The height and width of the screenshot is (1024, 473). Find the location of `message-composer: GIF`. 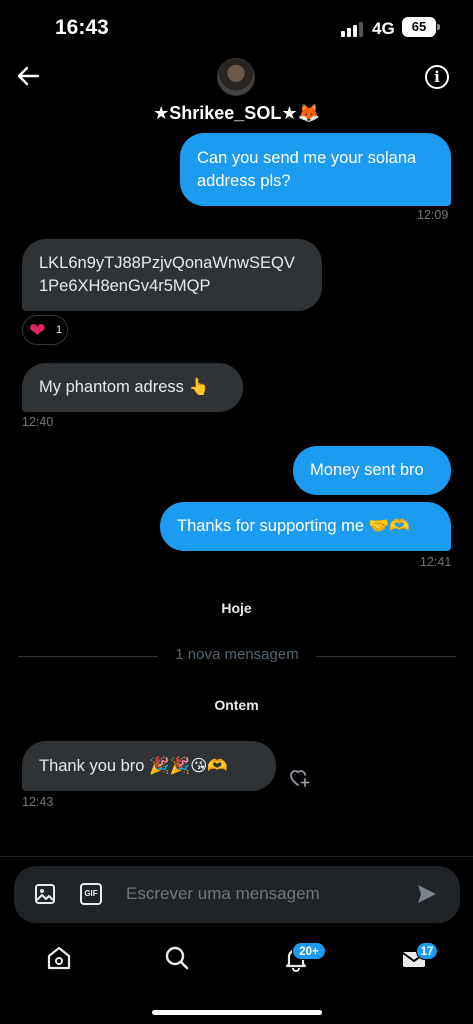

message-composer: GIF is located at coordinates (237, 894).